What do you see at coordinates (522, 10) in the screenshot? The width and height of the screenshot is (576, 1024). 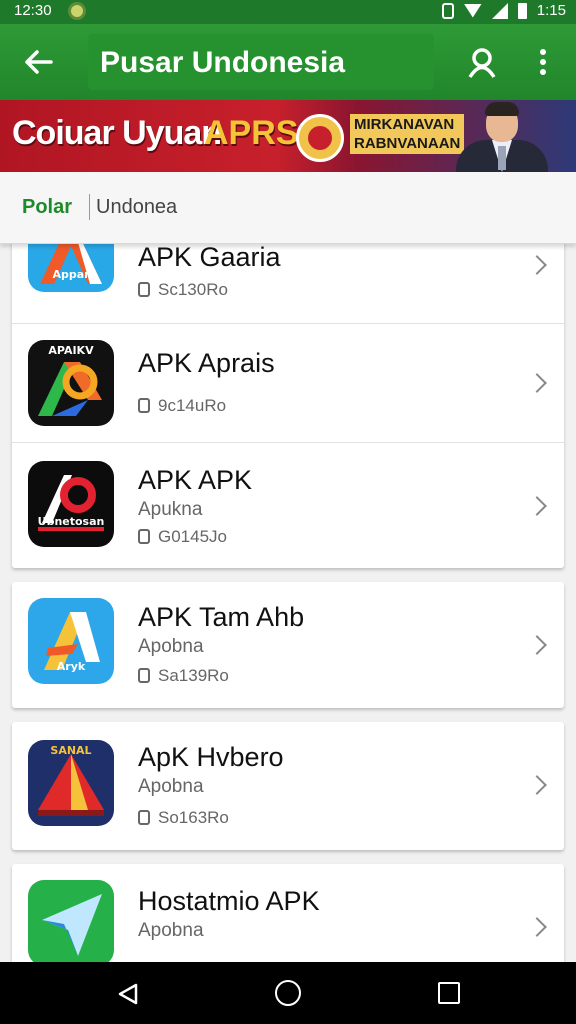 I see `battery-icon` at bounding box center [522, 10].